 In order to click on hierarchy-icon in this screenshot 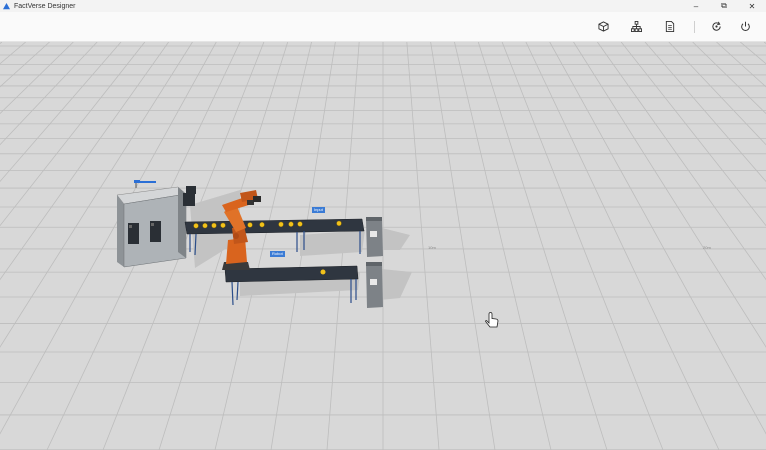, I will do `click(636, 26)`.